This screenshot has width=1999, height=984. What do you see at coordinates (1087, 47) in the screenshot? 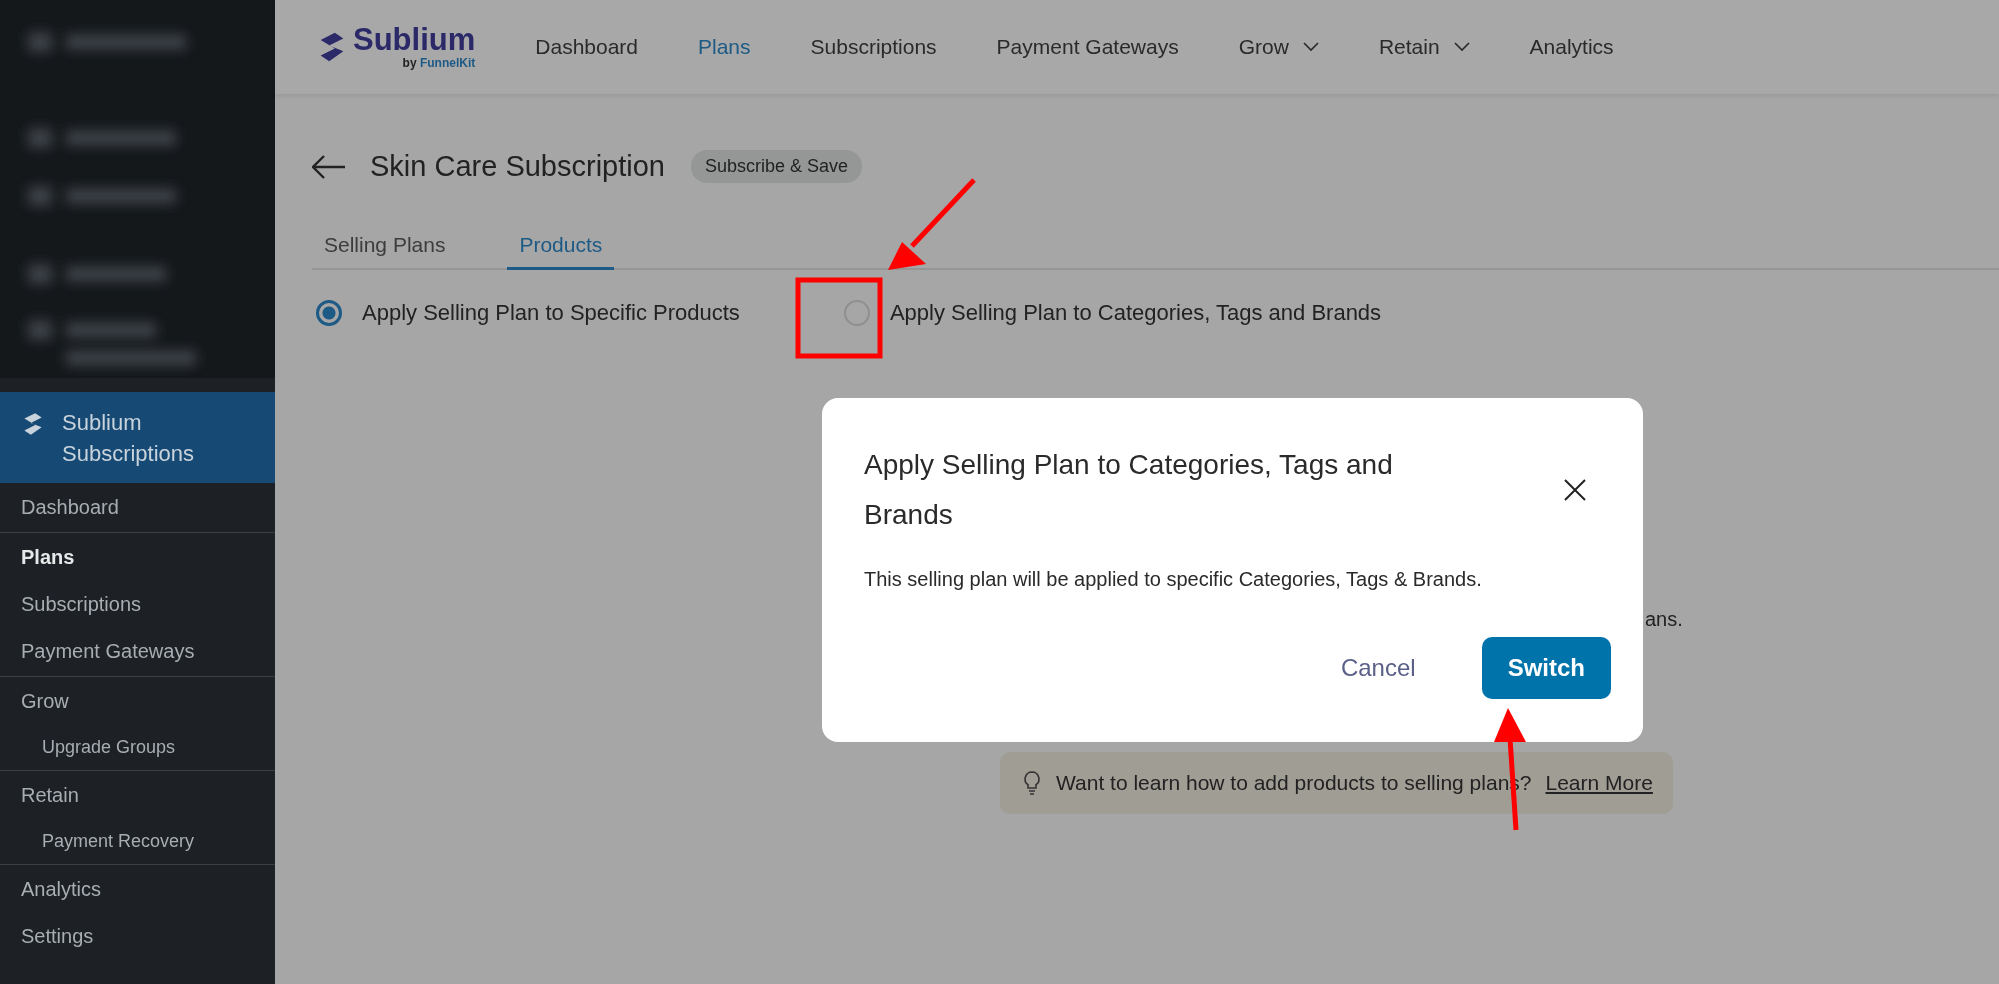
I see `nav-link: Payment Gateways` at bounding box center [1087, 47].